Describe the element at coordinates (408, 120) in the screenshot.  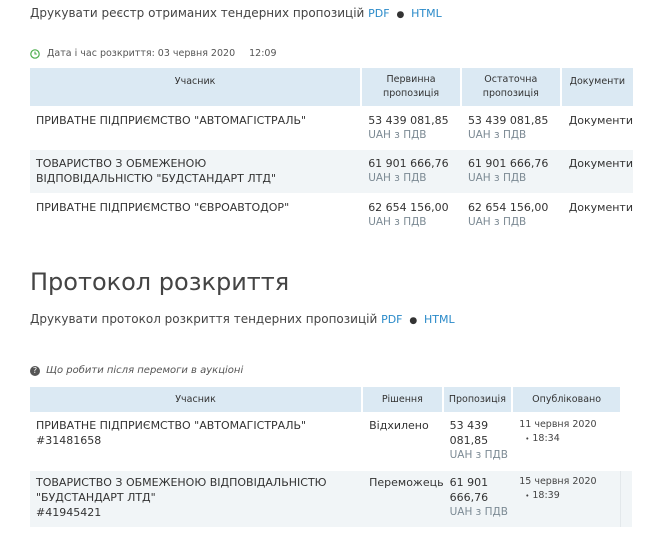
I see `initial-amount: 53 439 081,85` at that location.